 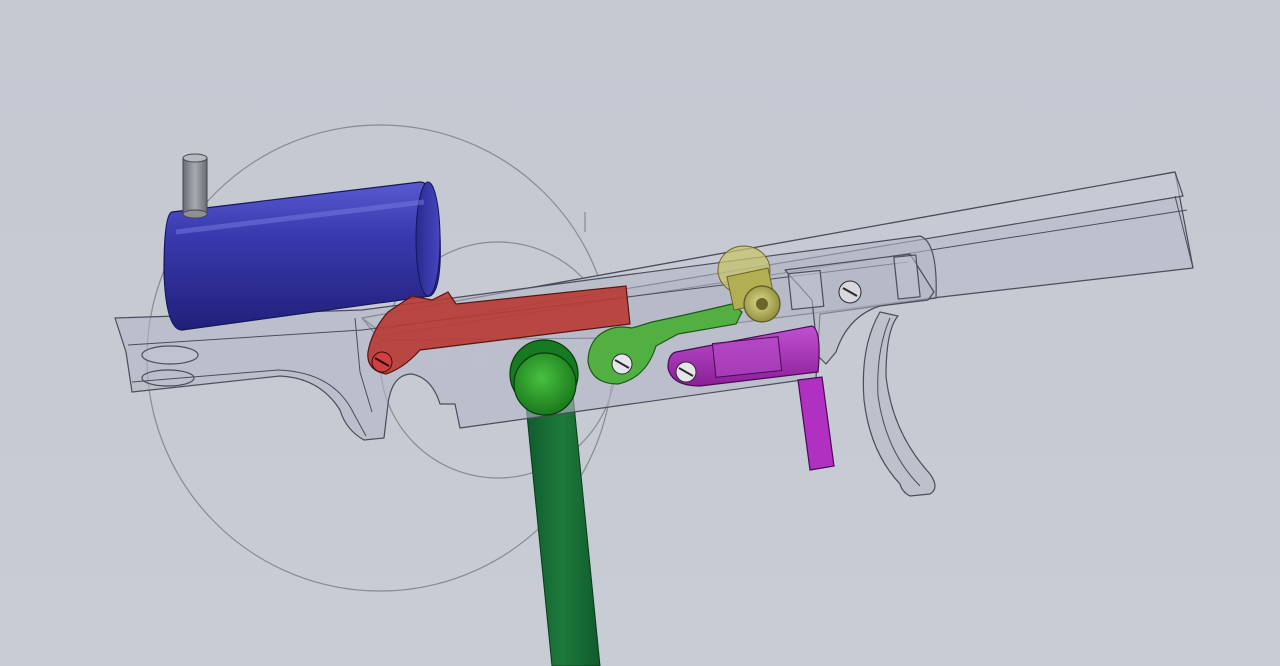 I want to click on housing-screw, so click(x=850, y=292).